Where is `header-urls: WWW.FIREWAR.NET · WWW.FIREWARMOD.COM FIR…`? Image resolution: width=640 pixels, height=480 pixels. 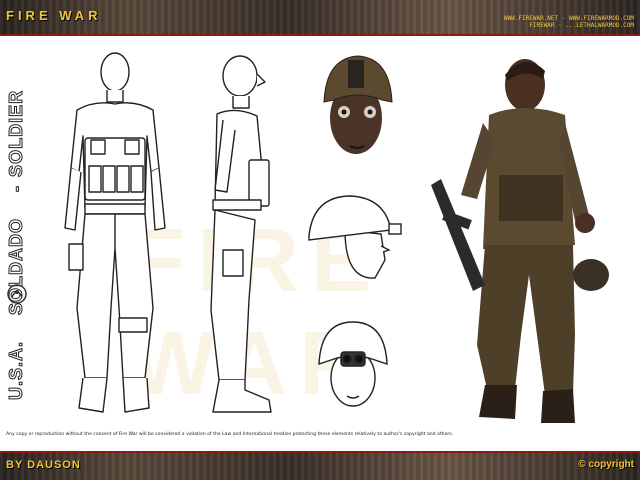
header-urls: WWW.FIREWAR.NET · WWW.FIREWARMOD.COM FIR… is located at coordinates (569, 22).